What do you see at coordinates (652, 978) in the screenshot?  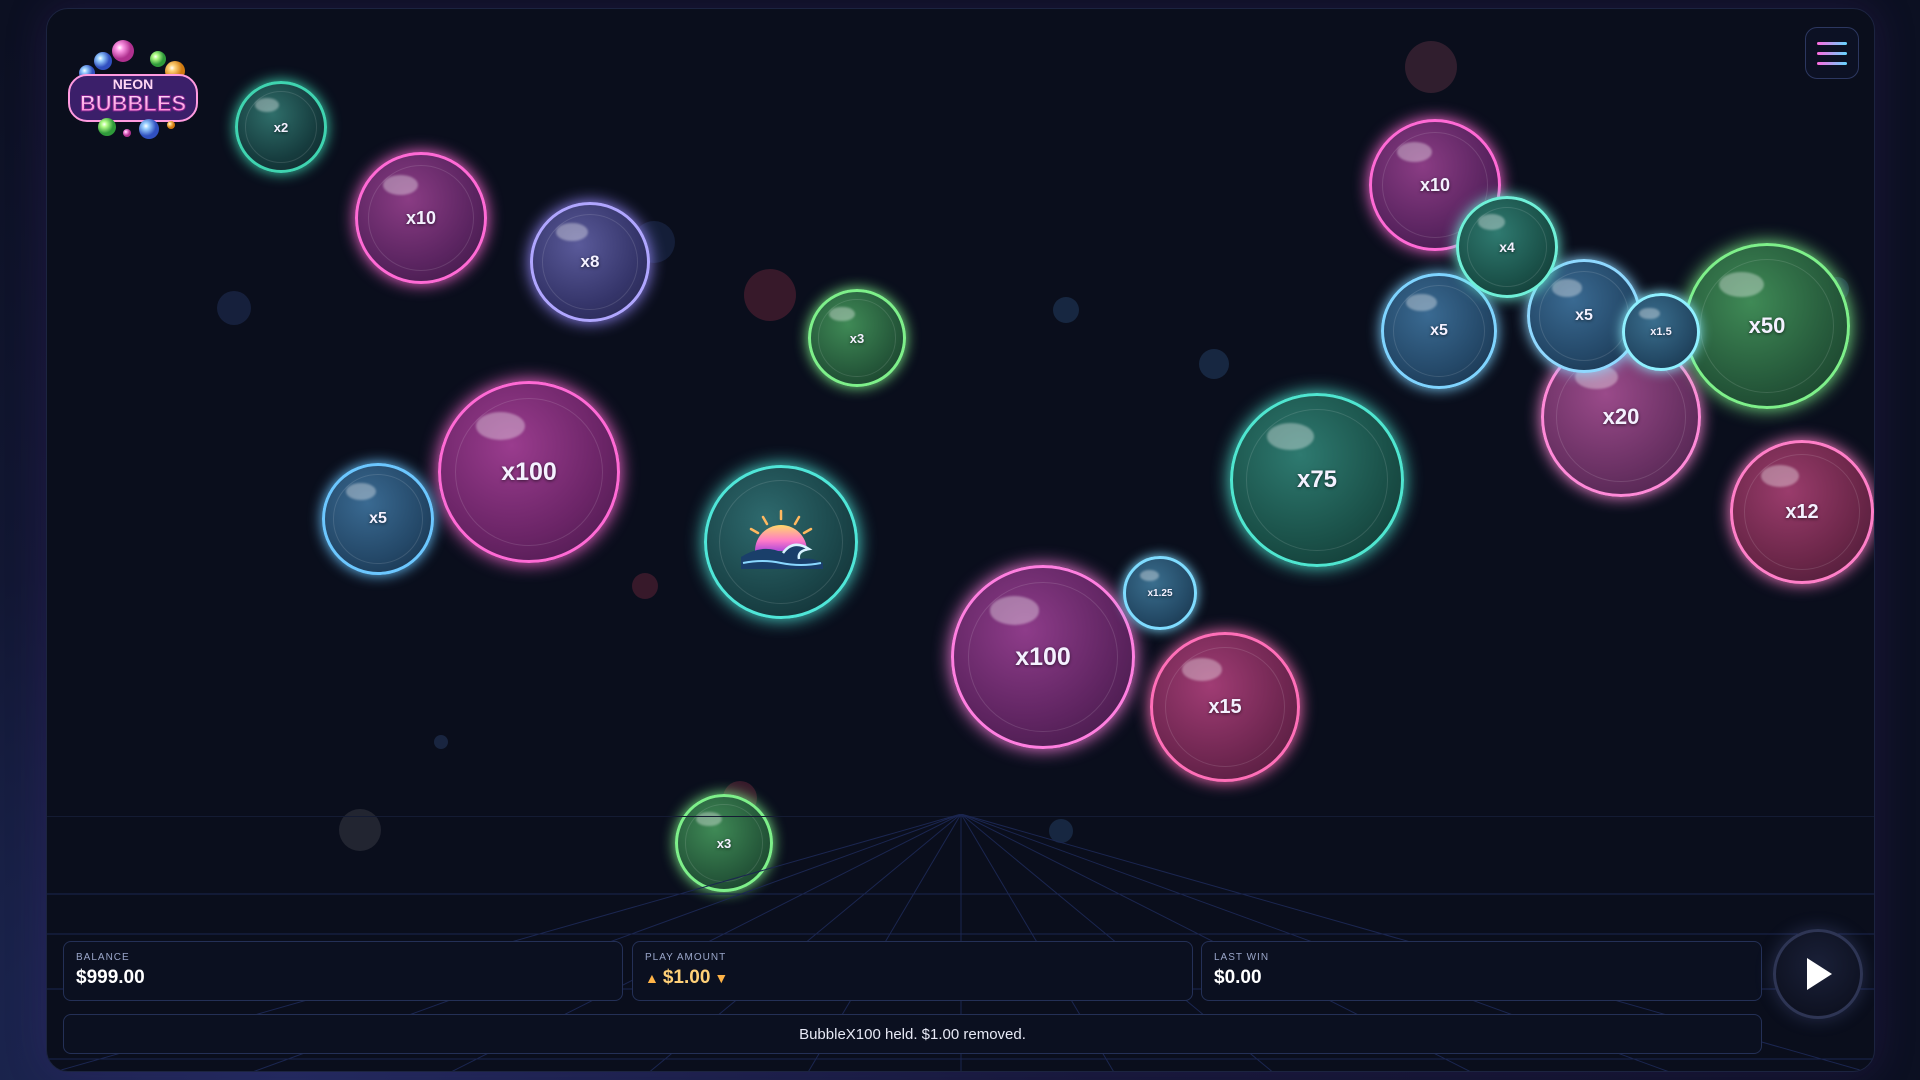 I see `increase-bet-arrow-icon: ▲` at bounding box center [652, 978].